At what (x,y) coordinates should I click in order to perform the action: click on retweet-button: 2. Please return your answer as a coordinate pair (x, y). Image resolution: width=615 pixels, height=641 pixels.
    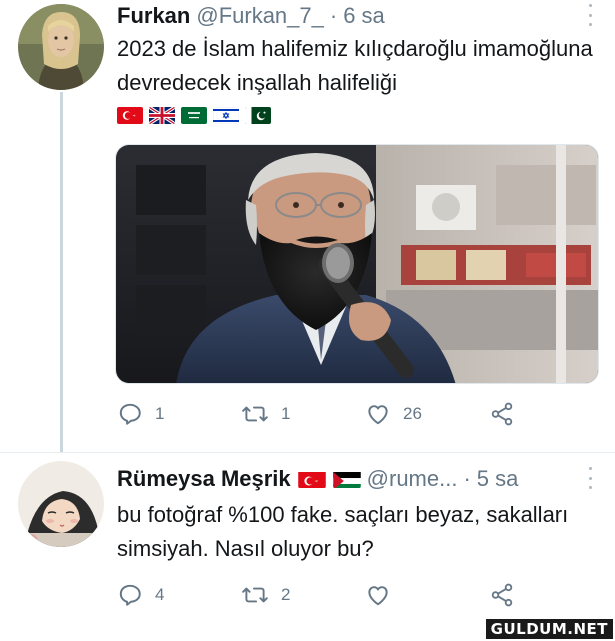
    Looking at the image, I should click on (265, 595).